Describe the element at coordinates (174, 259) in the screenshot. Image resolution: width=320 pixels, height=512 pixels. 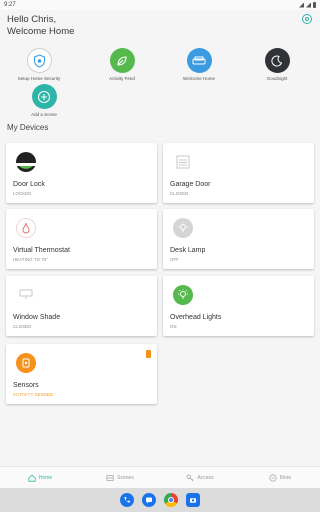
I see `device-status: OFF` at that location.